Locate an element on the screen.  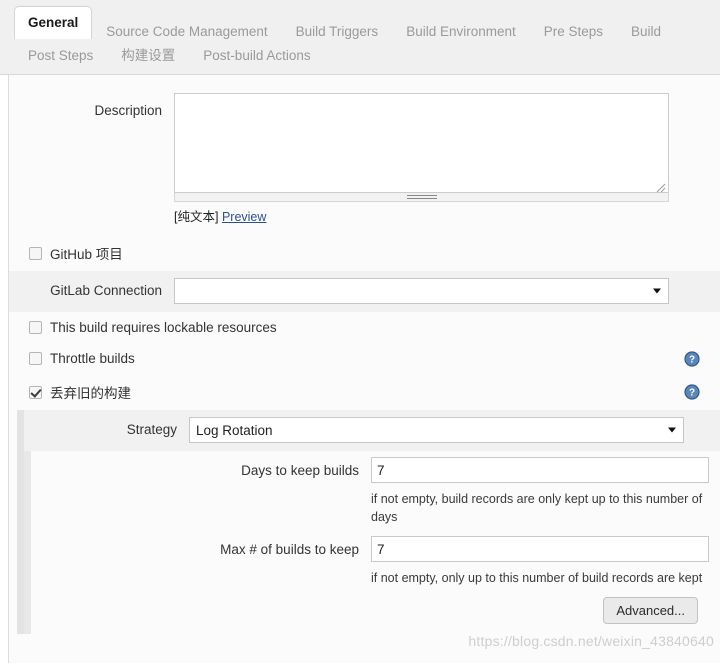
gitlab-connection-select is located at coordinates (421, 291).